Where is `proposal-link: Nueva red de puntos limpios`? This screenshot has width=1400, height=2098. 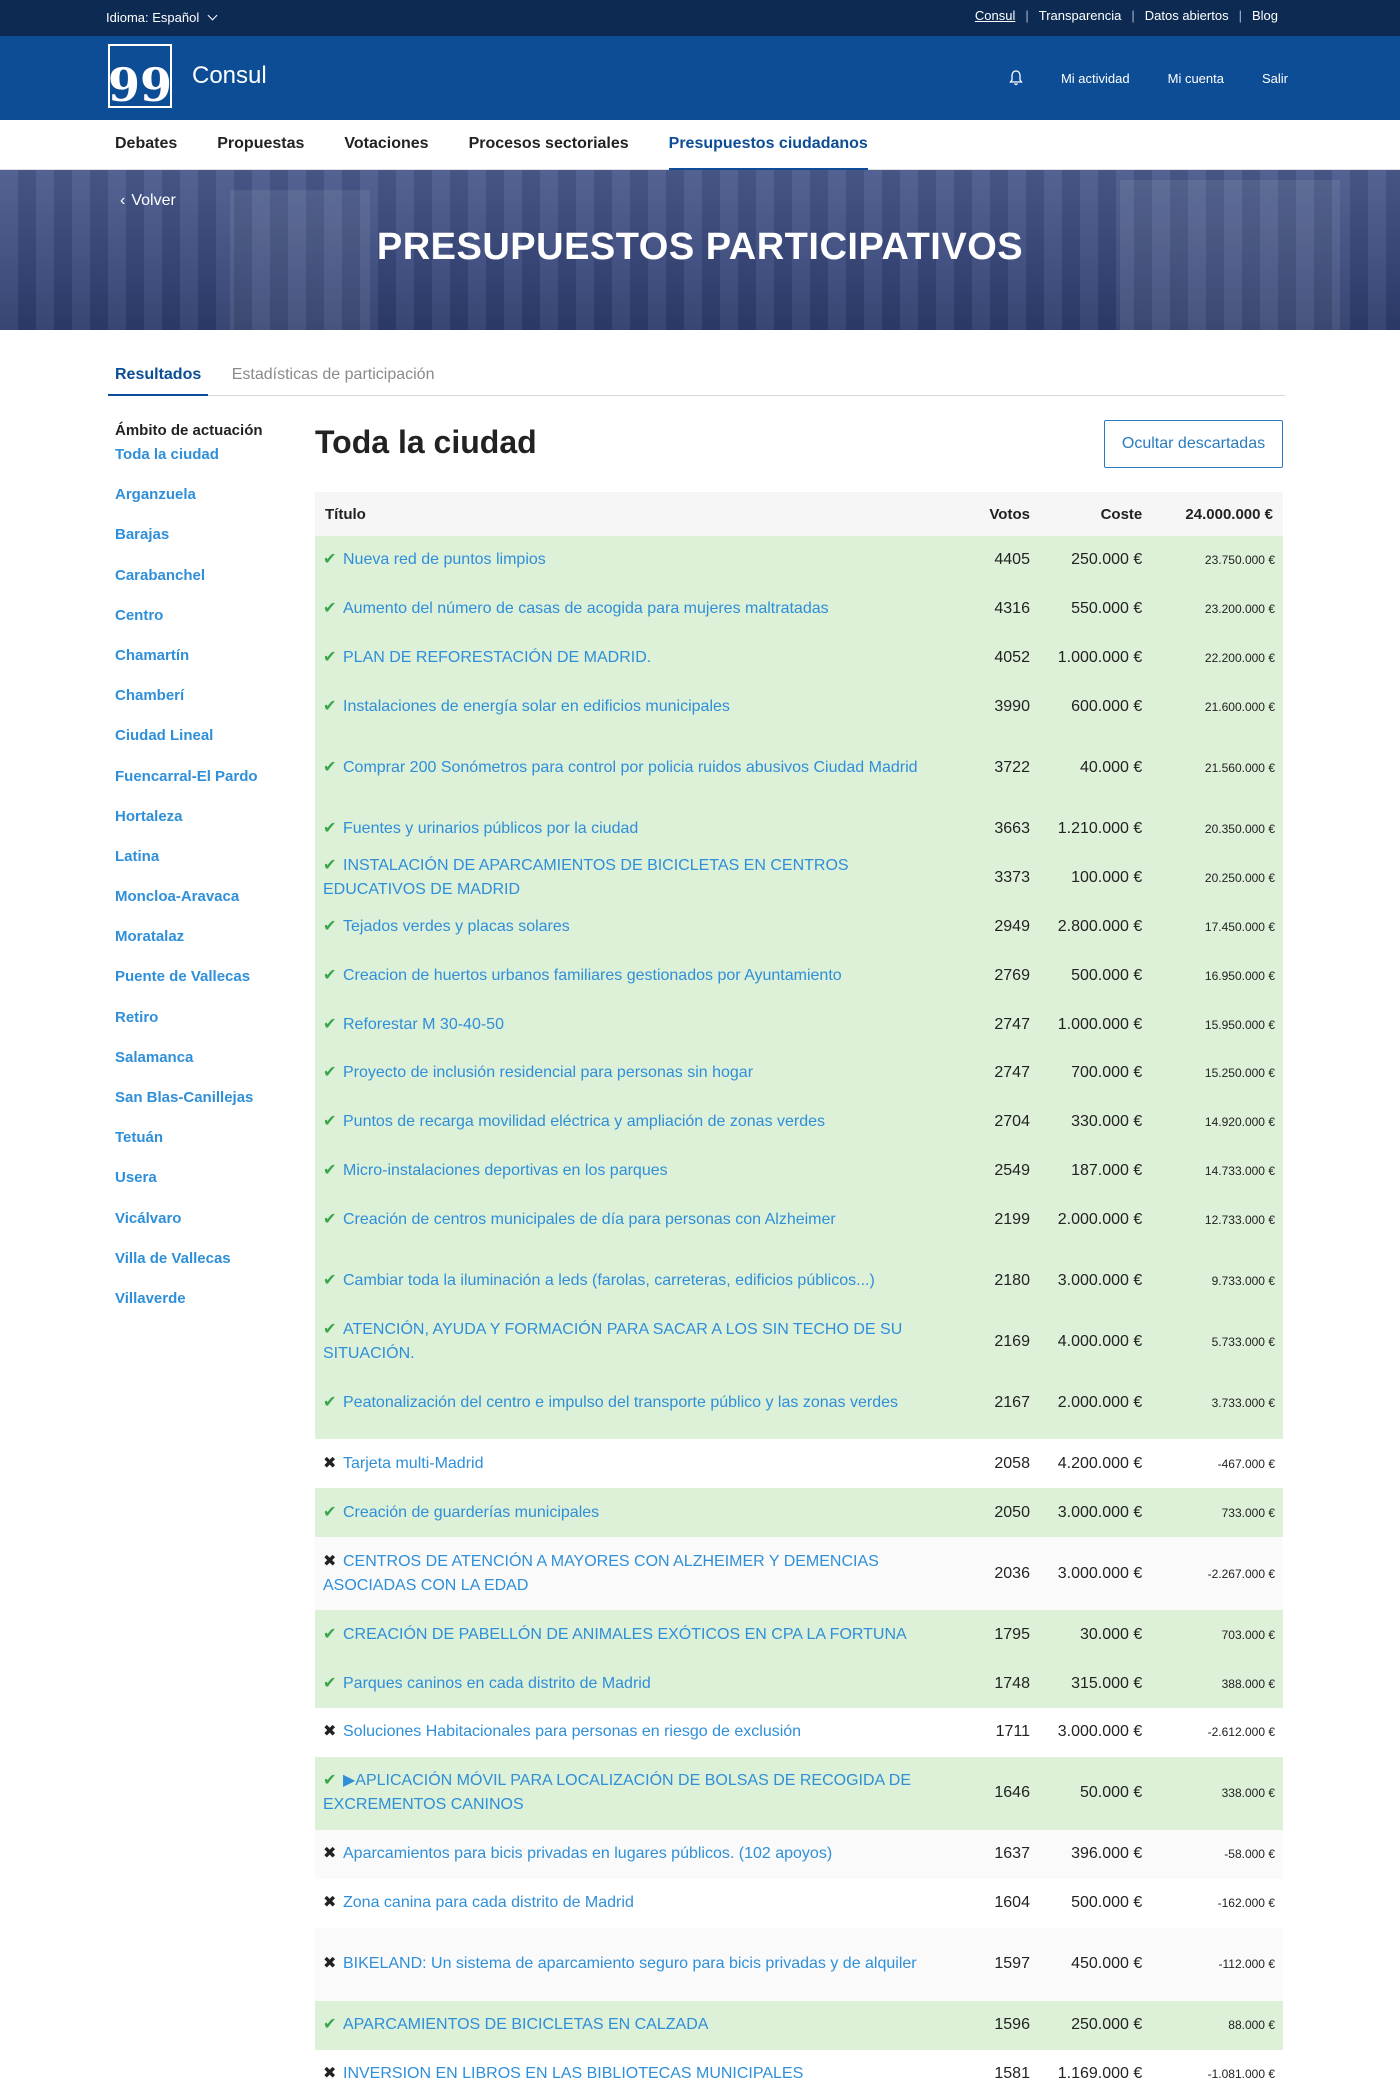 proposal-link: Nueva red de puntos limpios is located at coordinates (444, 559).